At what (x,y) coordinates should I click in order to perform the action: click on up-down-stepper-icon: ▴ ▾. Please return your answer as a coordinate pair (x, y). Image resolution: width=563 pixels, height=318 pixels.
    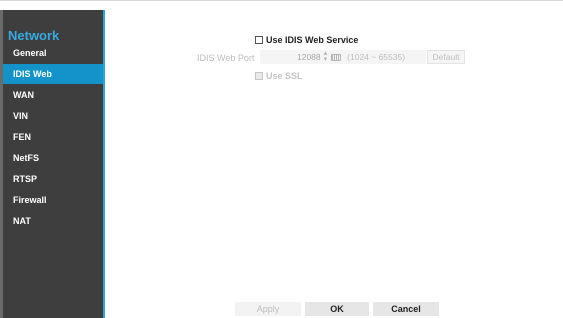
    Looking at the image, I should click on (326, 56).